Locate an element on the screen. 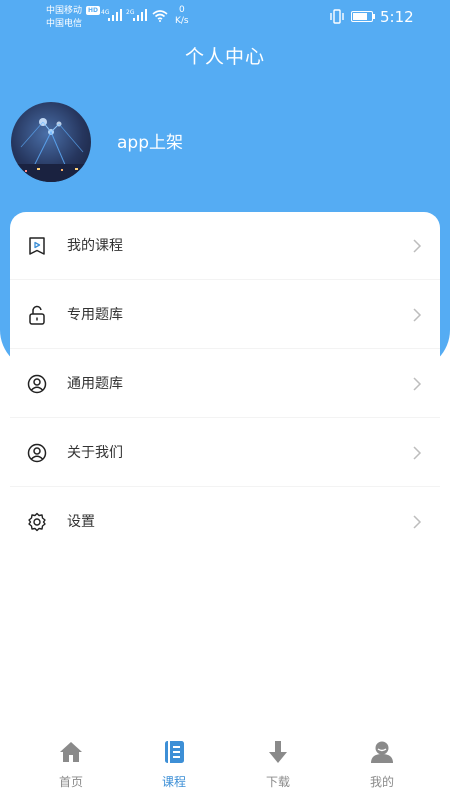  signal-icon is located at coordinates (115, 15).